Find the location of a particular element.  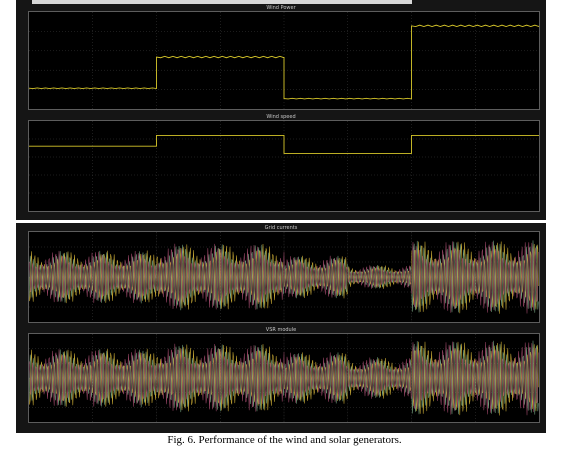

header-strip is located at coordinates (222, 2).